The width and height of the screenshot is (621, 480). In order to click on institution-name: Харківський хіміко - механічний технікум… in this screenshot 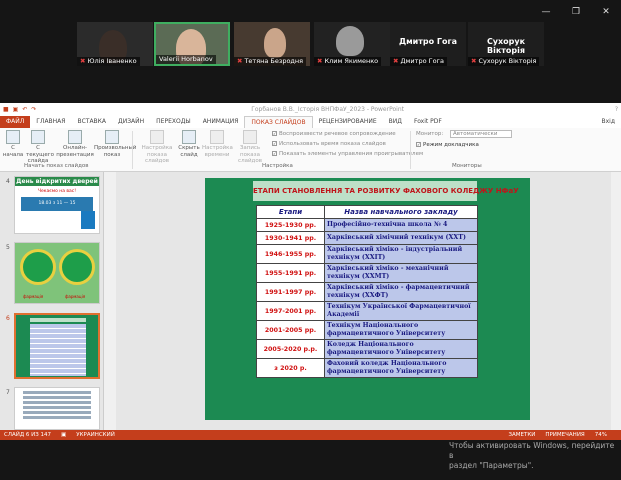, I will do `click(401, 273)`.